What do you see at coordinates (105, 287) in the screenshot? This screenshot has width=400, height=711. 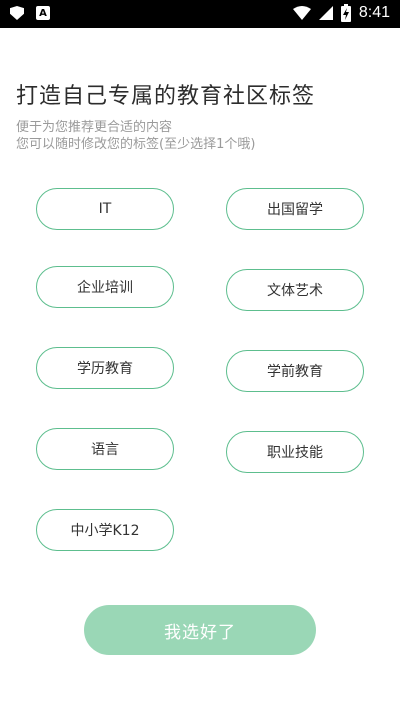 I see `tag-corporate-training: 企业培训` at bounding box center [105, 287].